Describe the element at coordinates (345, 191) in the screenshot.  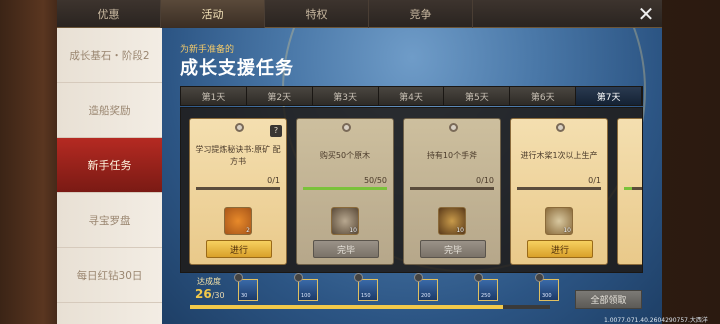
I see `task-card: 购买50个原木 50/50 10 完毕` at that location.